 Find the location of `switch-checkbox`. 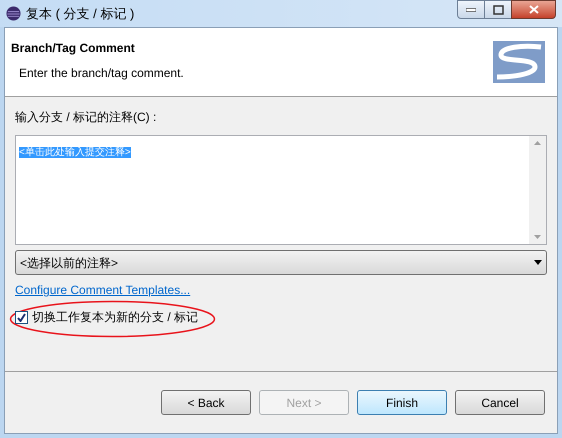

switch-checkbox is located at coordinates (21, 317).